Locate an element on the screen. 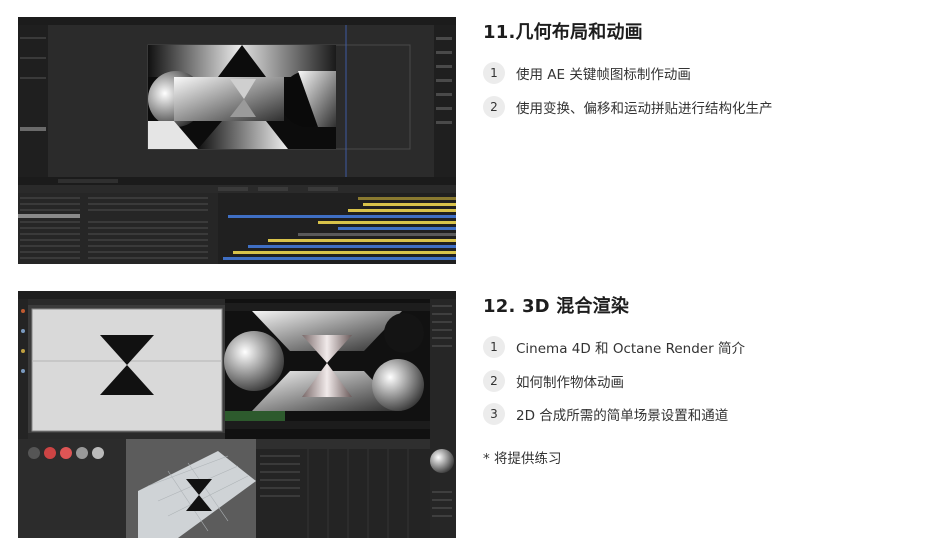 Image resolution: width=930 pixels, height=555 pixels. item-text: 如何制作物体动画 is located at coordinates (570, 382).